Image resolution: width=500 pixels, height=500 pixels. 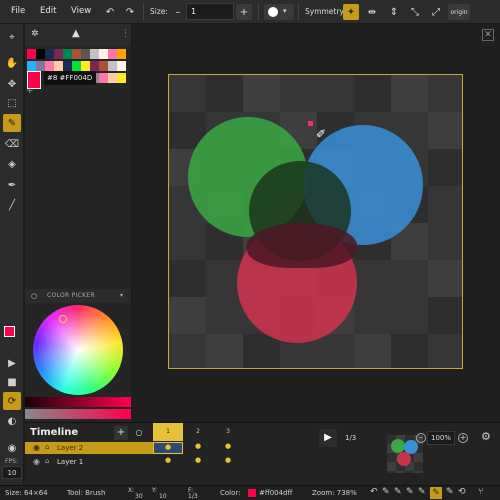 What do you see at coordinates (486, 436) in the screenshot?
I see `gear-icon: ⚙` at bounding box center [486, 436].